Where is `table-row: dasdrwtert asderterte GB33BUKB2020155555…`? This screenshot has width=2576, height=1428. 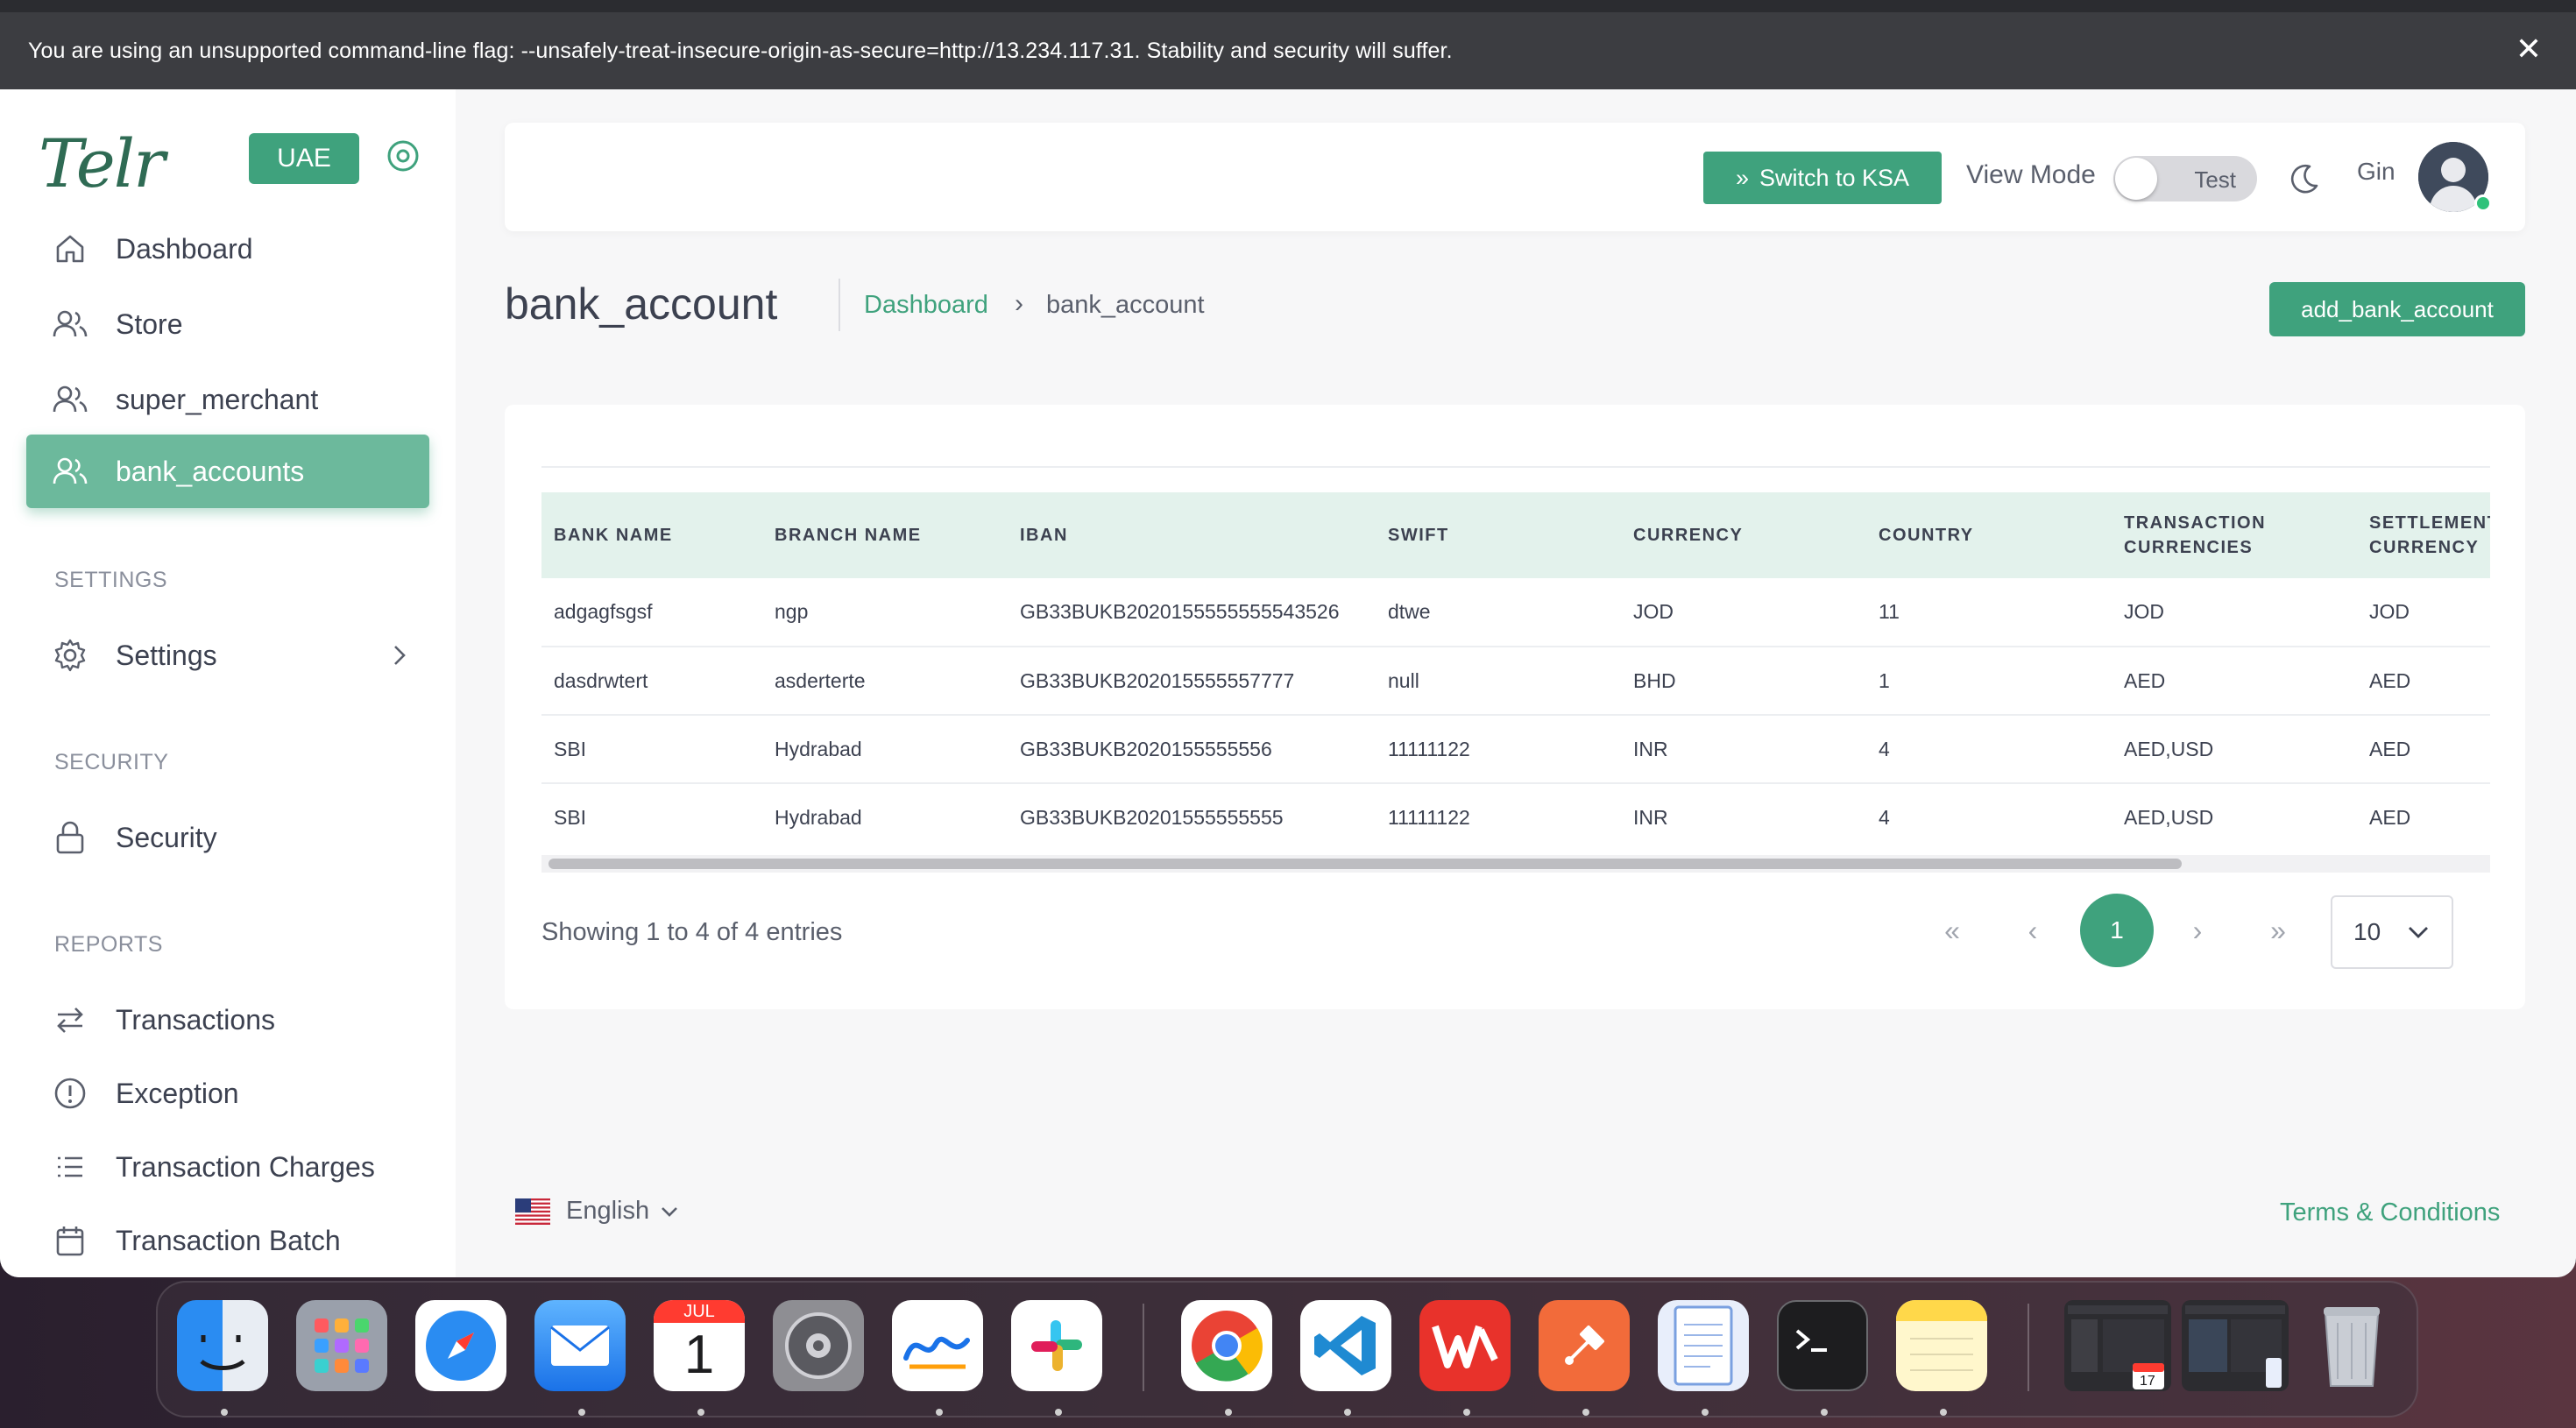
table-row: dasdrwtert asderterte GB33BUKB2020155555… is located at coordinates (1515, 681).